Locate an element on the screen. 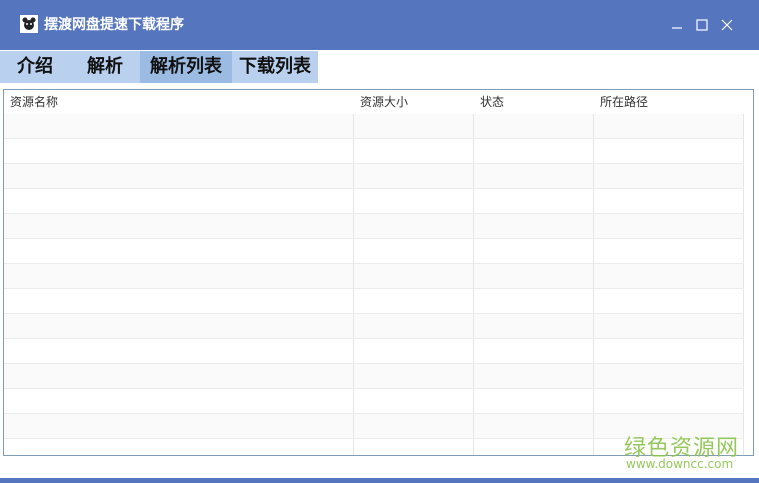 The width and height of the screenshot is (759, 483). tab-download-list: 下载列表 is located at coordinates (275, 67).